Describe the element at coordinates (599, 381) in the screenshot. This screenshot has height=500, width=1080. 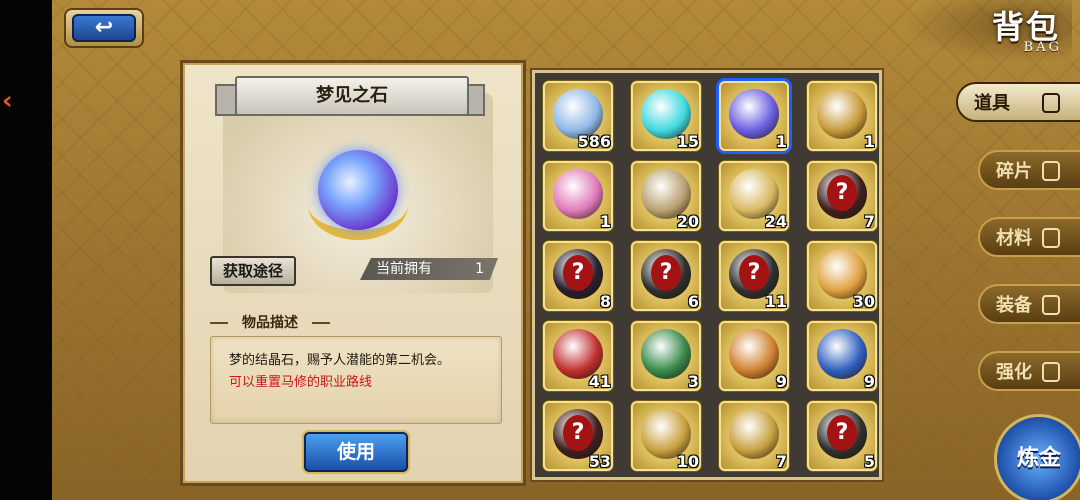
I see `item-count: 41` at that location.